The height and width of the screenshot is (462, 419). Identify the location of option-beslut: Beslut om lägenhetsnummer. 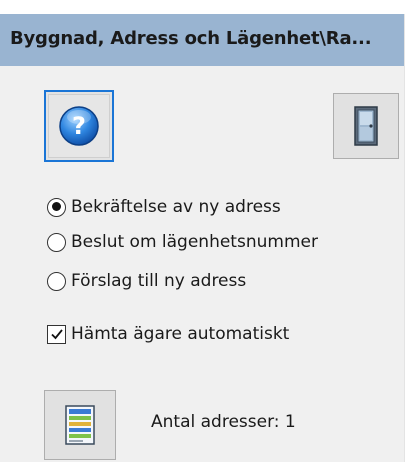
(182, 242).